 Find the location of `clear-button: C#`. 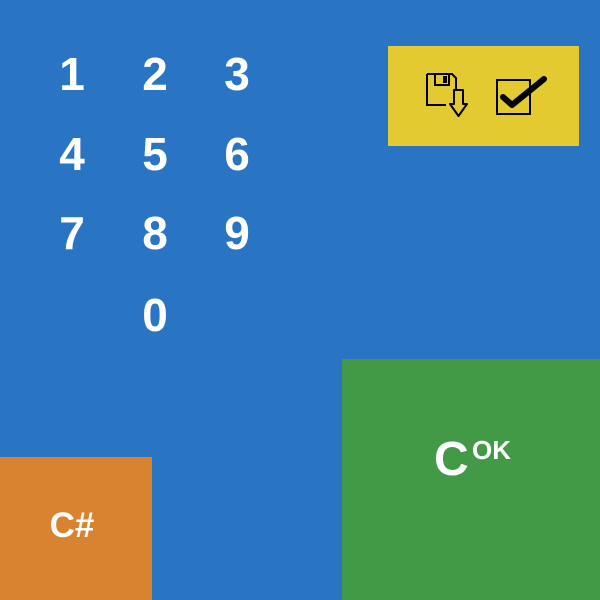

clear-button: C# is located at coordinates (76, 528).